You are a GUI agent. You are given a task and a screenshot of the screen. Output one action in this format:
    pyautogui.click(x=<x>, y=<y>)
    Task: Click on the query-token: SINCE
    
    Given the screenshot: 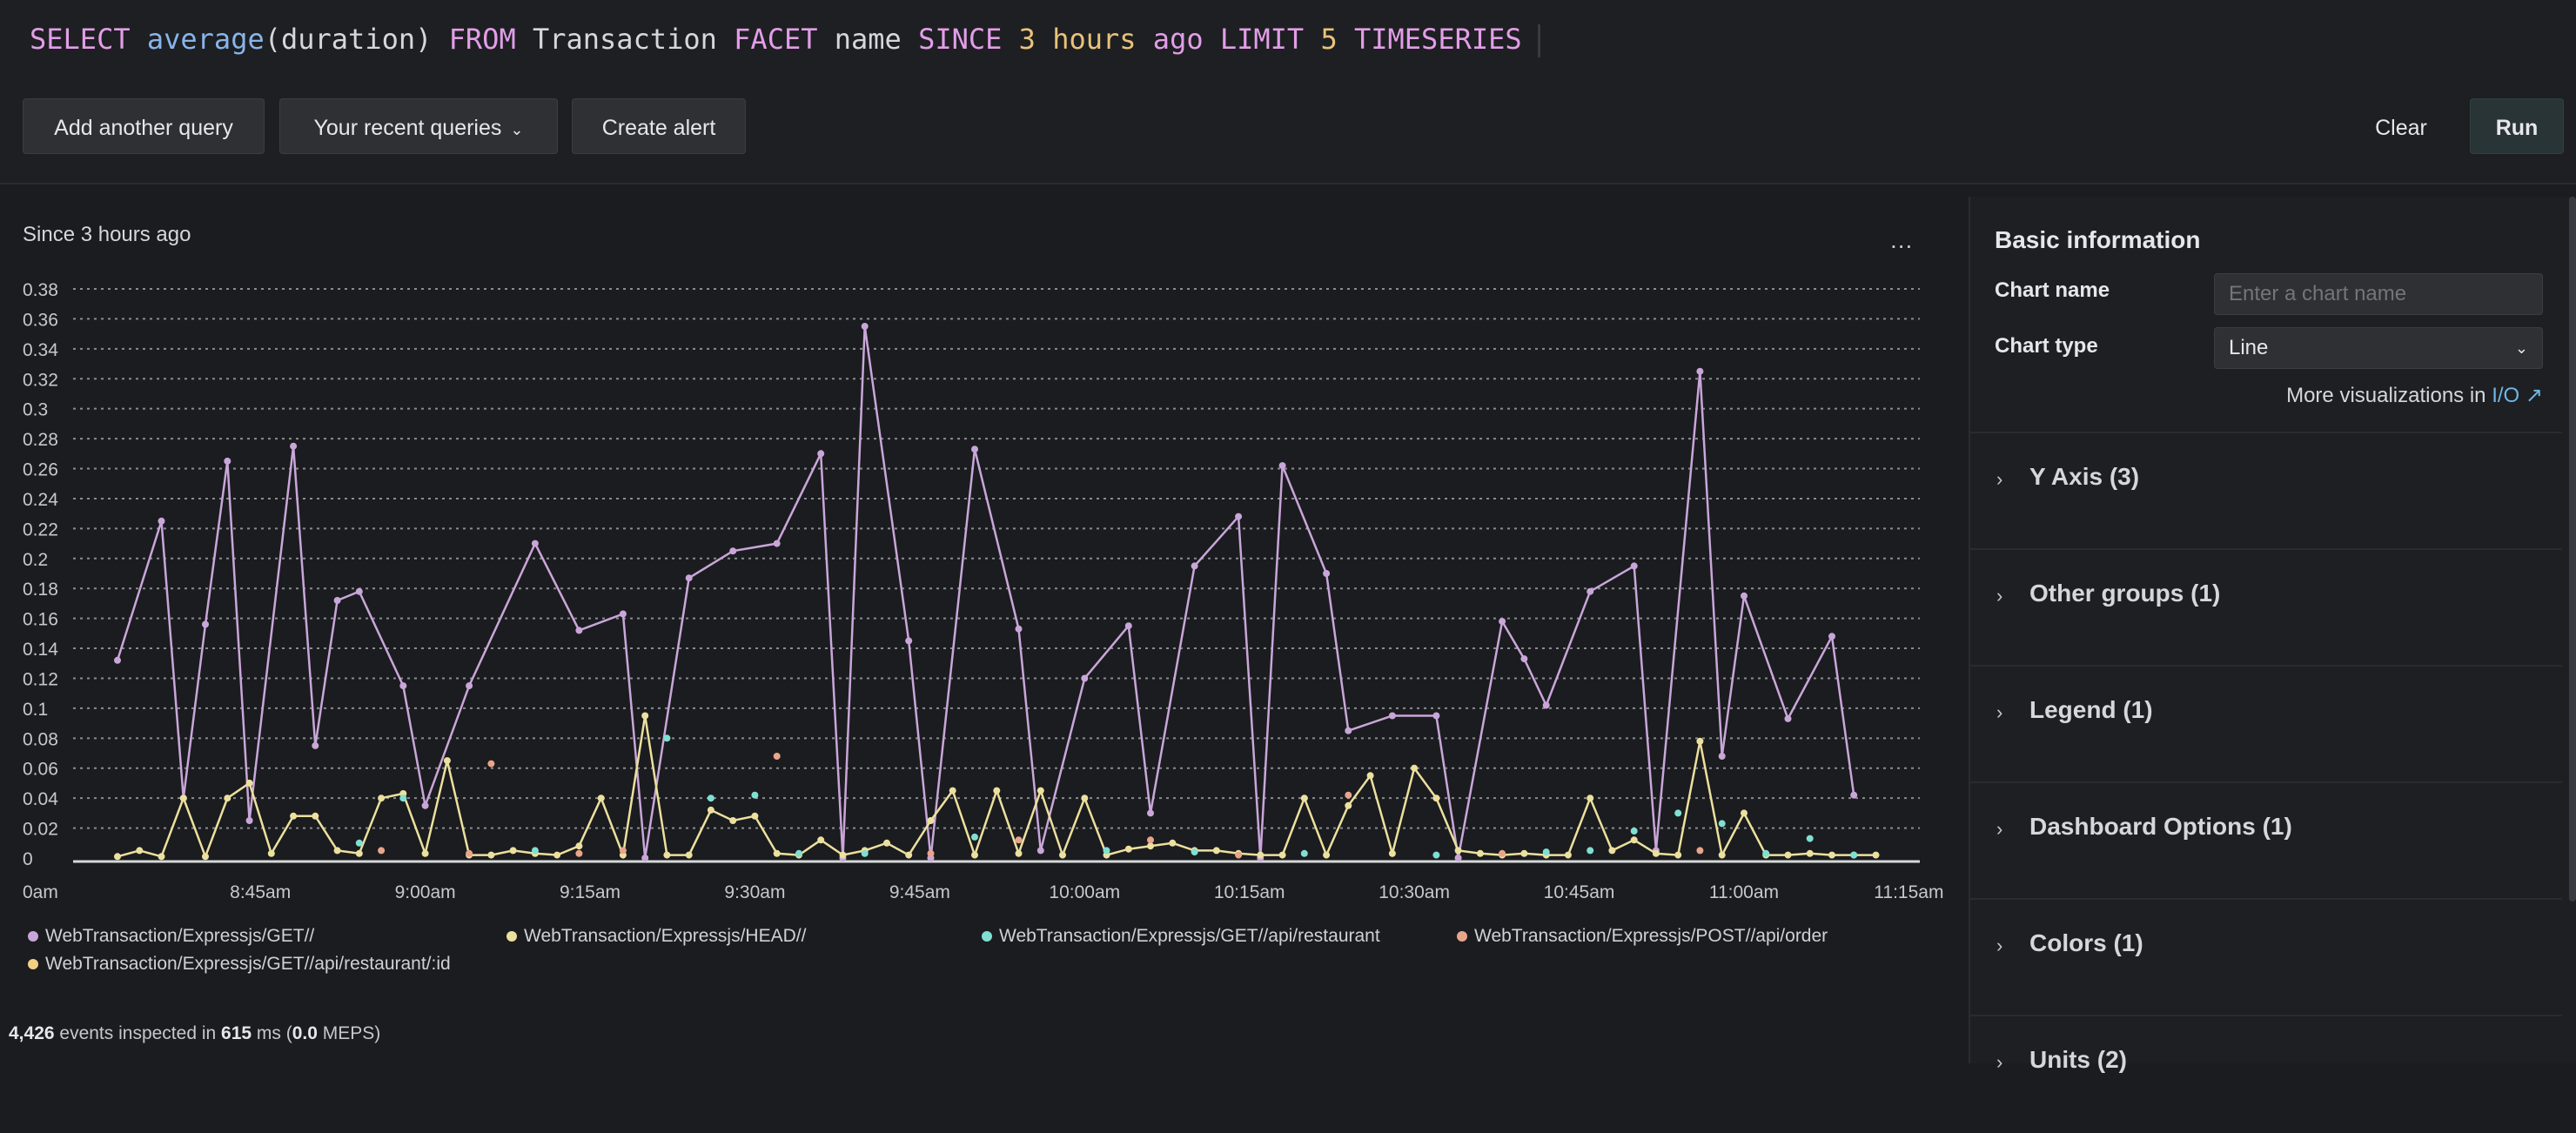 What is the action you would take?
    pyautogui.click(x=960, y=39)
    